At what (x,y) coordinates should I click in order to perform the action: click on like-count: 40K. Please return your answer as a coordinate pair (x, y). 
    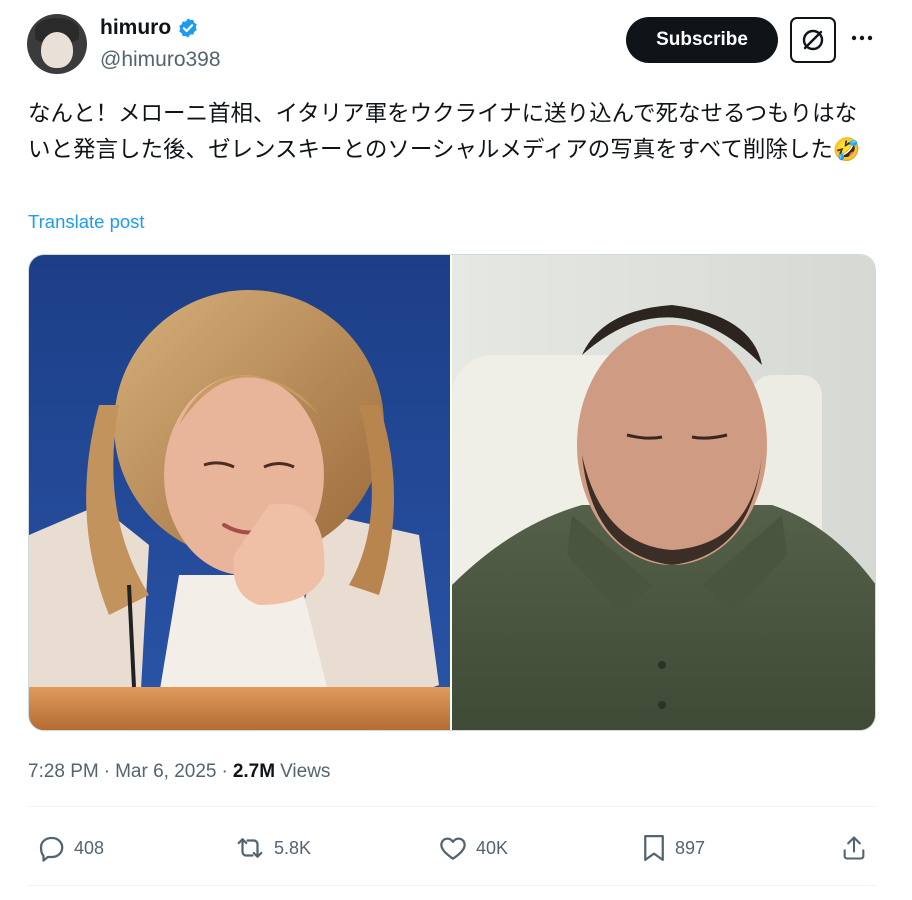
    Looking at the image, I should click on (492, 847).